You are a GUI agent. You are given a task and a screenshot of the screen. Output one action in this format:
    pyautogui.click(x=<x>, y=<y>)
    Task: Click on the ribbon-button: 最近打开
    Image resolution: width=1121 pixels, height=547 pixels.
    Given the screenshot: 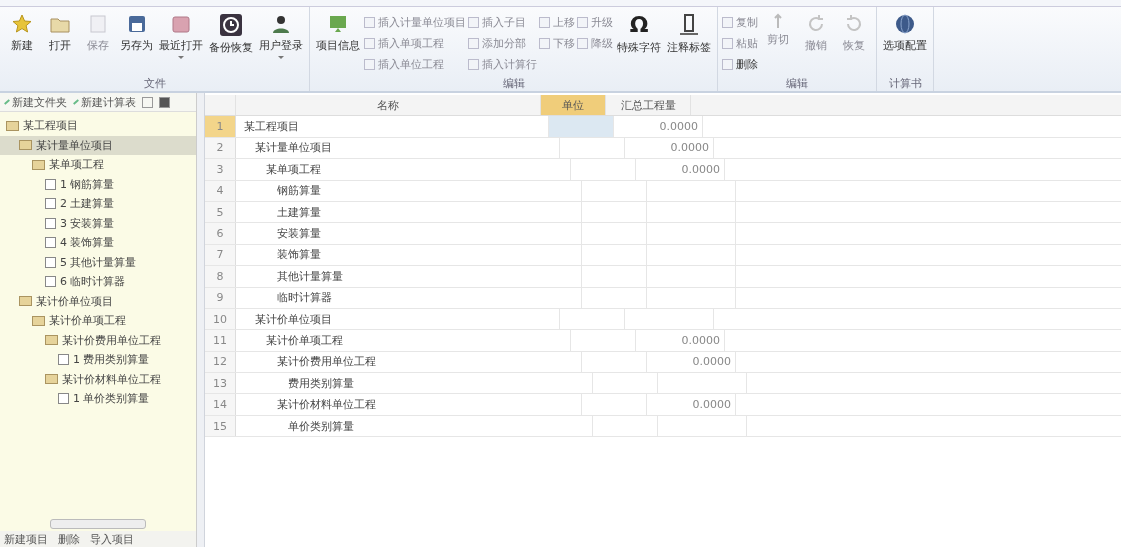 What is the action you would take?
    pyautogui.click(x=181, y=36)
    